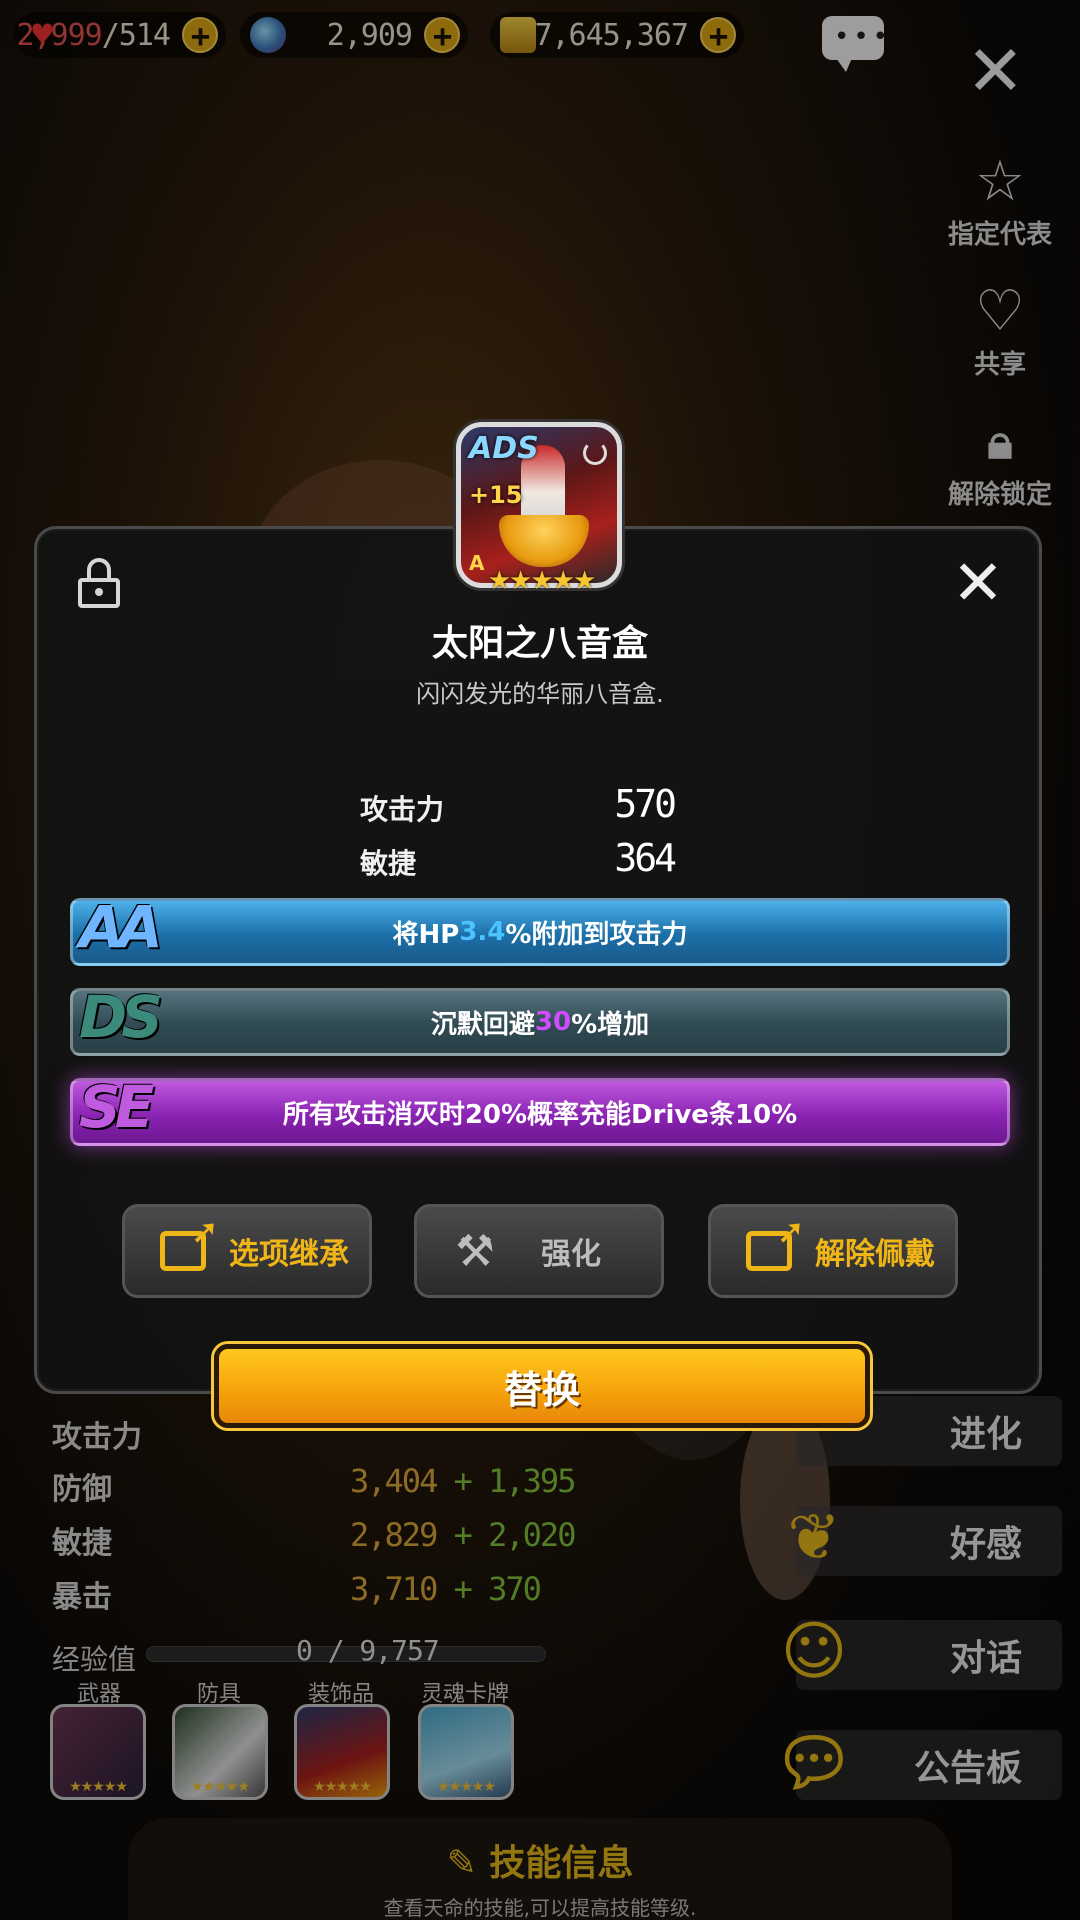  Describe the element at coordinates (645, 804) in the screenshot. I see `stat-value-attack: 570` at that location.